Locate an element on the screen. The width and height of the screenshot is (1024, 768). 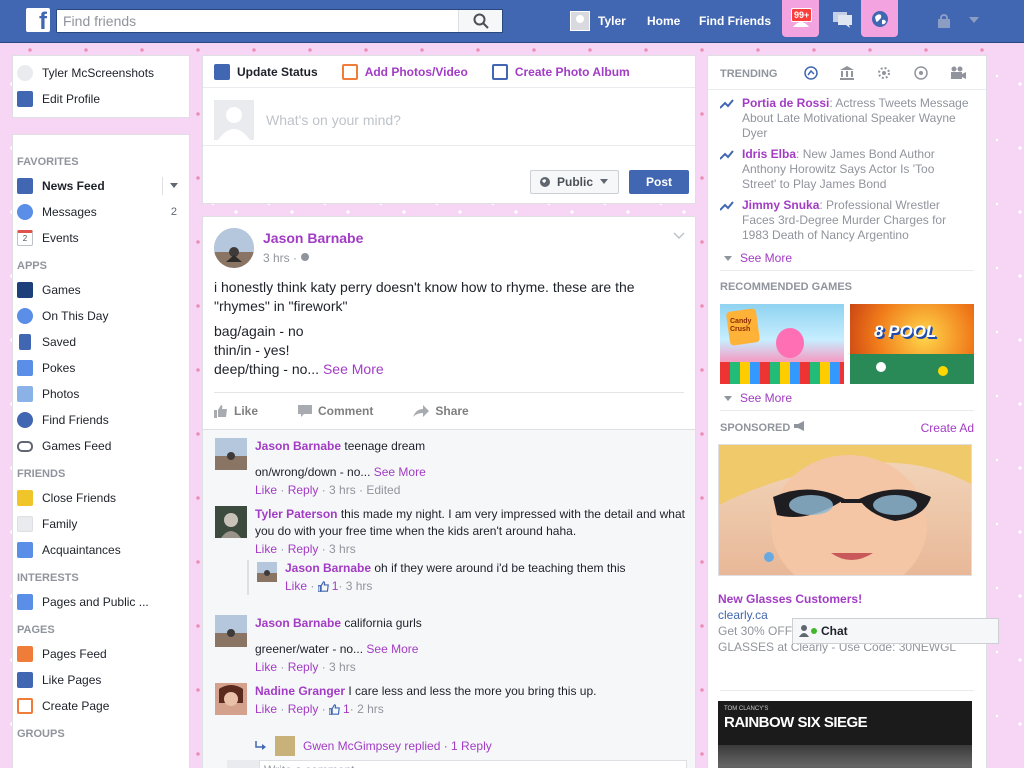
tab-create-album: Create Photo Album is located at coordinates (560, 71).